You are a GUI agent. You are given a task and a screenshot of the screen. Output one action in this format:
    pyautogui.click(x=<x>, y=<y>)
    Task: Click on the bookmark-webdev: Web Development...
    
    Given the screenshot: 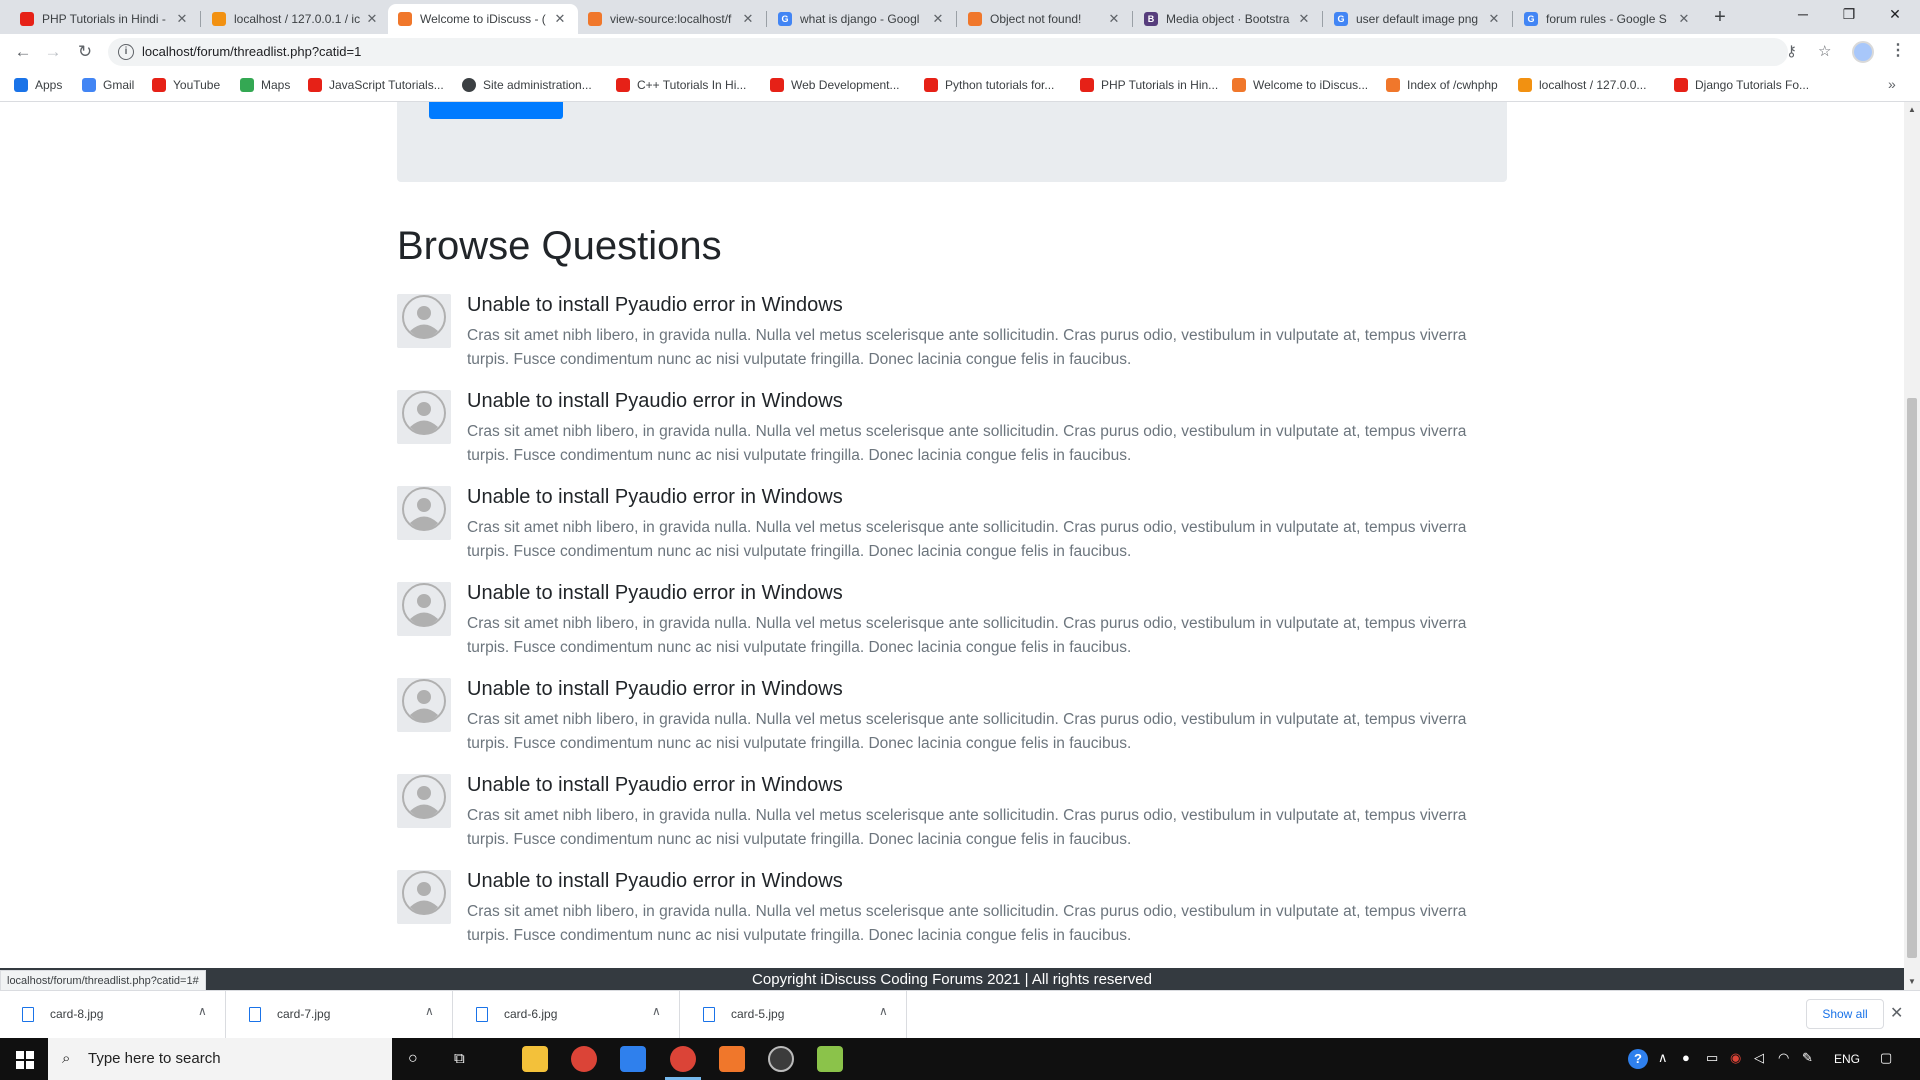 What is the action you would take?
    pyautogui.click(x=835, y=85)
    